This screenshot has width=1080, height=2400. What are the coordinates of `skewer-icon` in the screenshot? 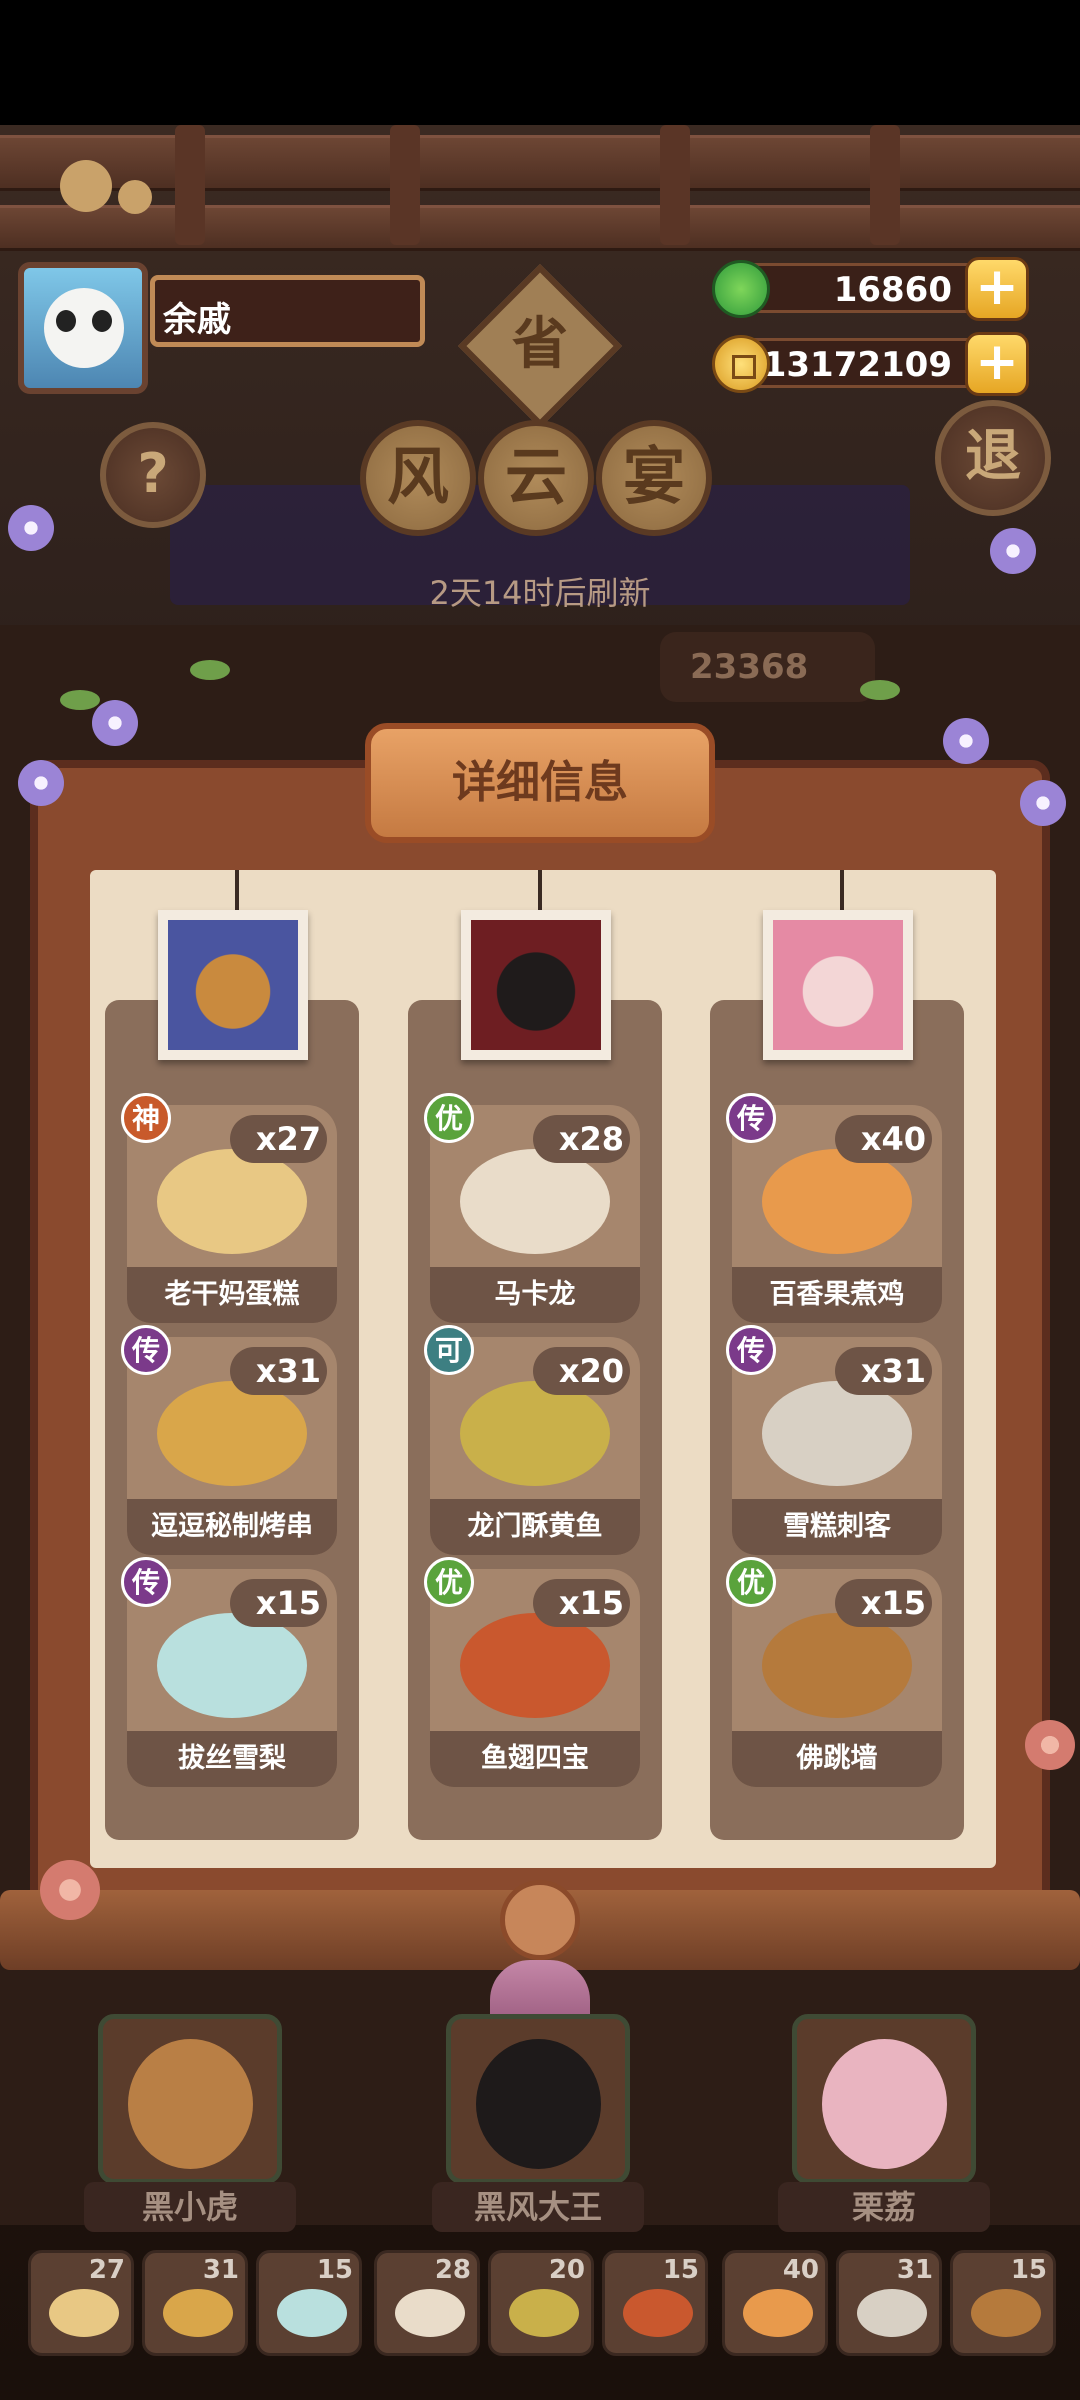 It's located at (198, 2313).